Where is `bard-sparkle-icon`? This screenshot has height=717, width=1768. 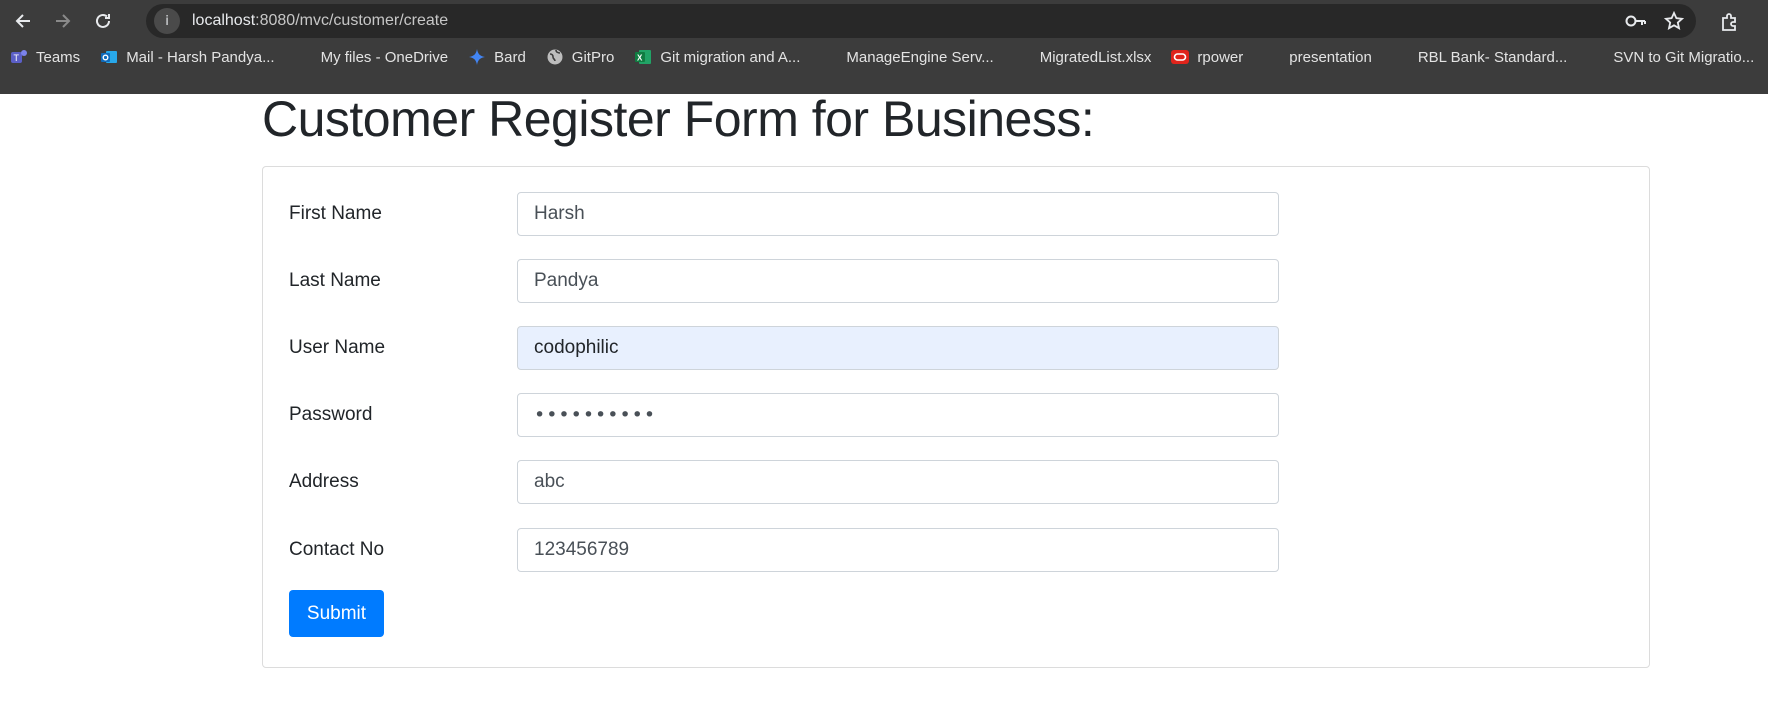
bard-sparkle-icon is located at coordinates (477, 57).